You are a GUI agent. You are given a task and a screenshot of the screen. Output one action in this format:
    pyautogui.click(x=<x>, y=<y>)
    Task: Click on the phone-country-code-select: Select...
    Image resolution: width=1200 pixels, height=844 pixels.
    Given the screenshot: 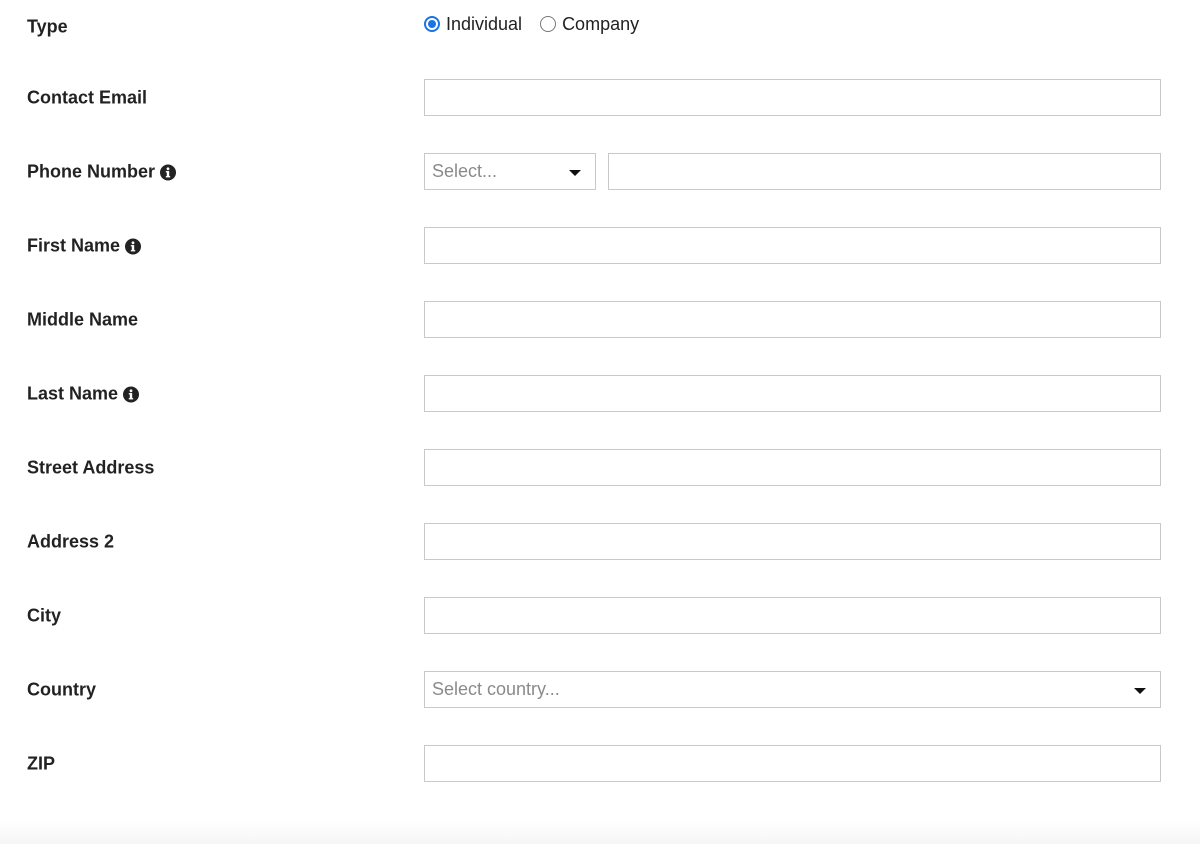 What is the action you would take?
    pyautogui.click(x=510, y=171)
    